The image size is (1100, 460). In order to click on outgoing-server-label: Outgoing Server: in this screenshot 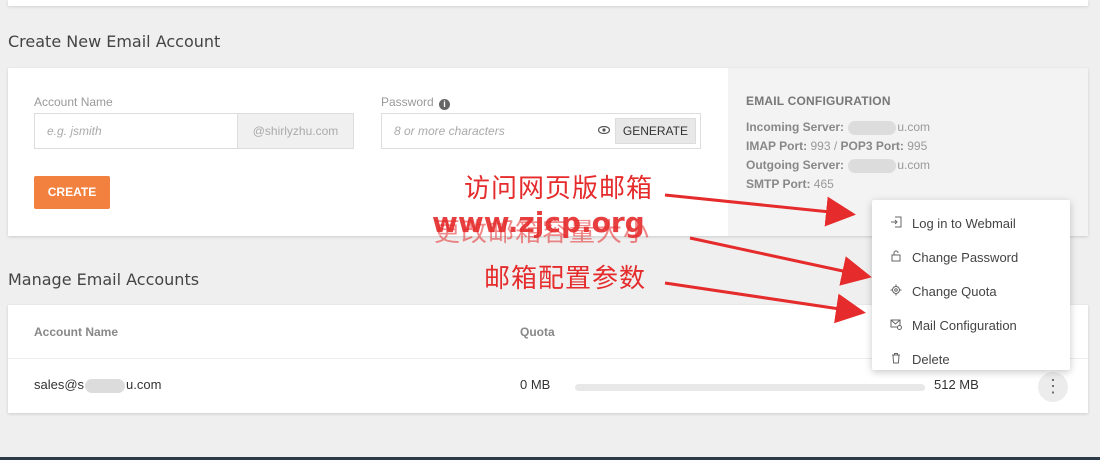, I will do `click(795, 165)`.